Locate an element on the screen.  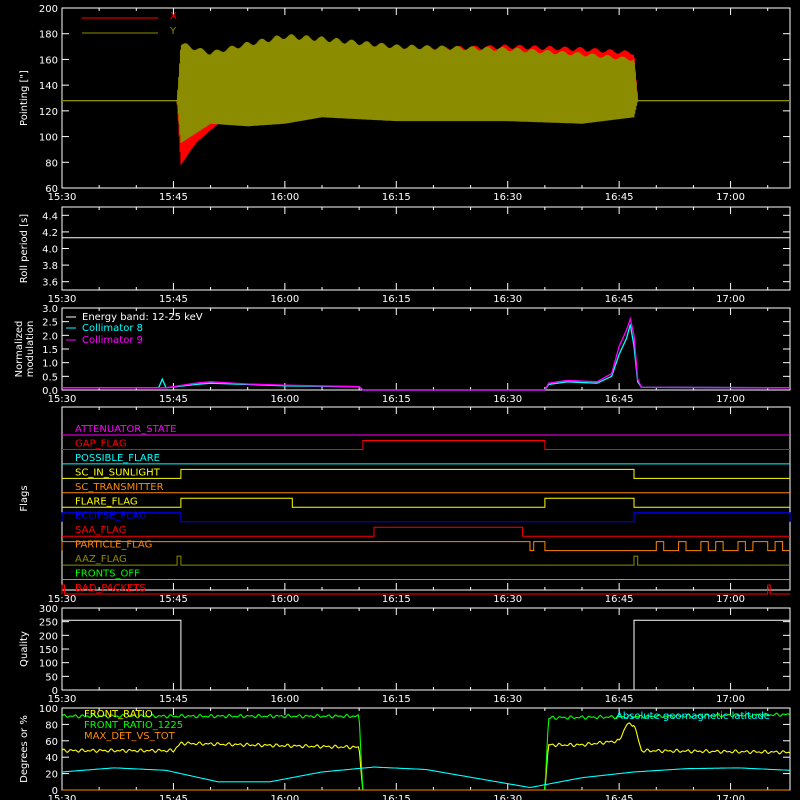
panel-0-ylabel: Pointing ["] is located at coordinates (24, 98).